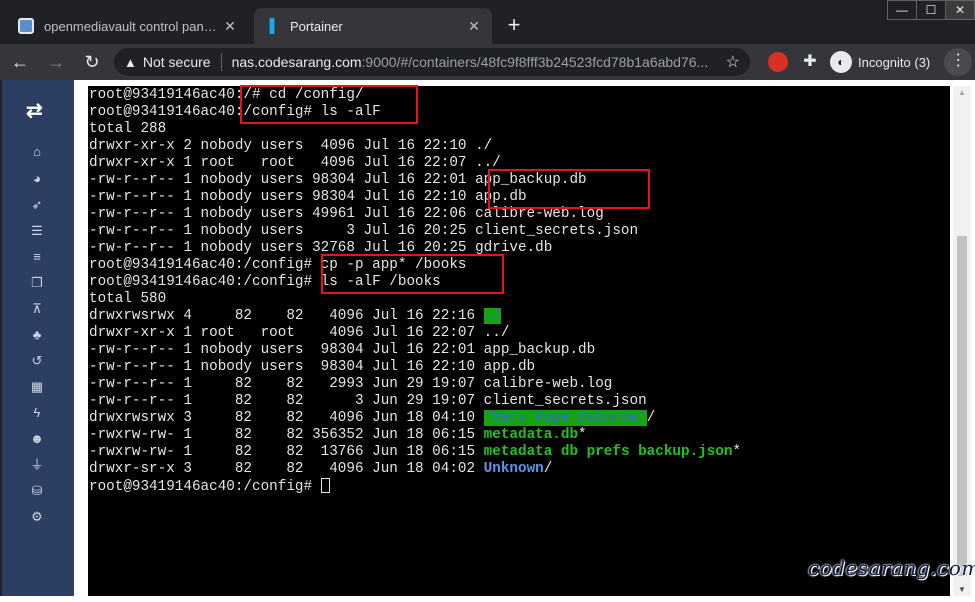 The image size is (975, 602). Describe the element at coordinates (20, 62) in the screenshot. I see `back-button: ←` at that location.